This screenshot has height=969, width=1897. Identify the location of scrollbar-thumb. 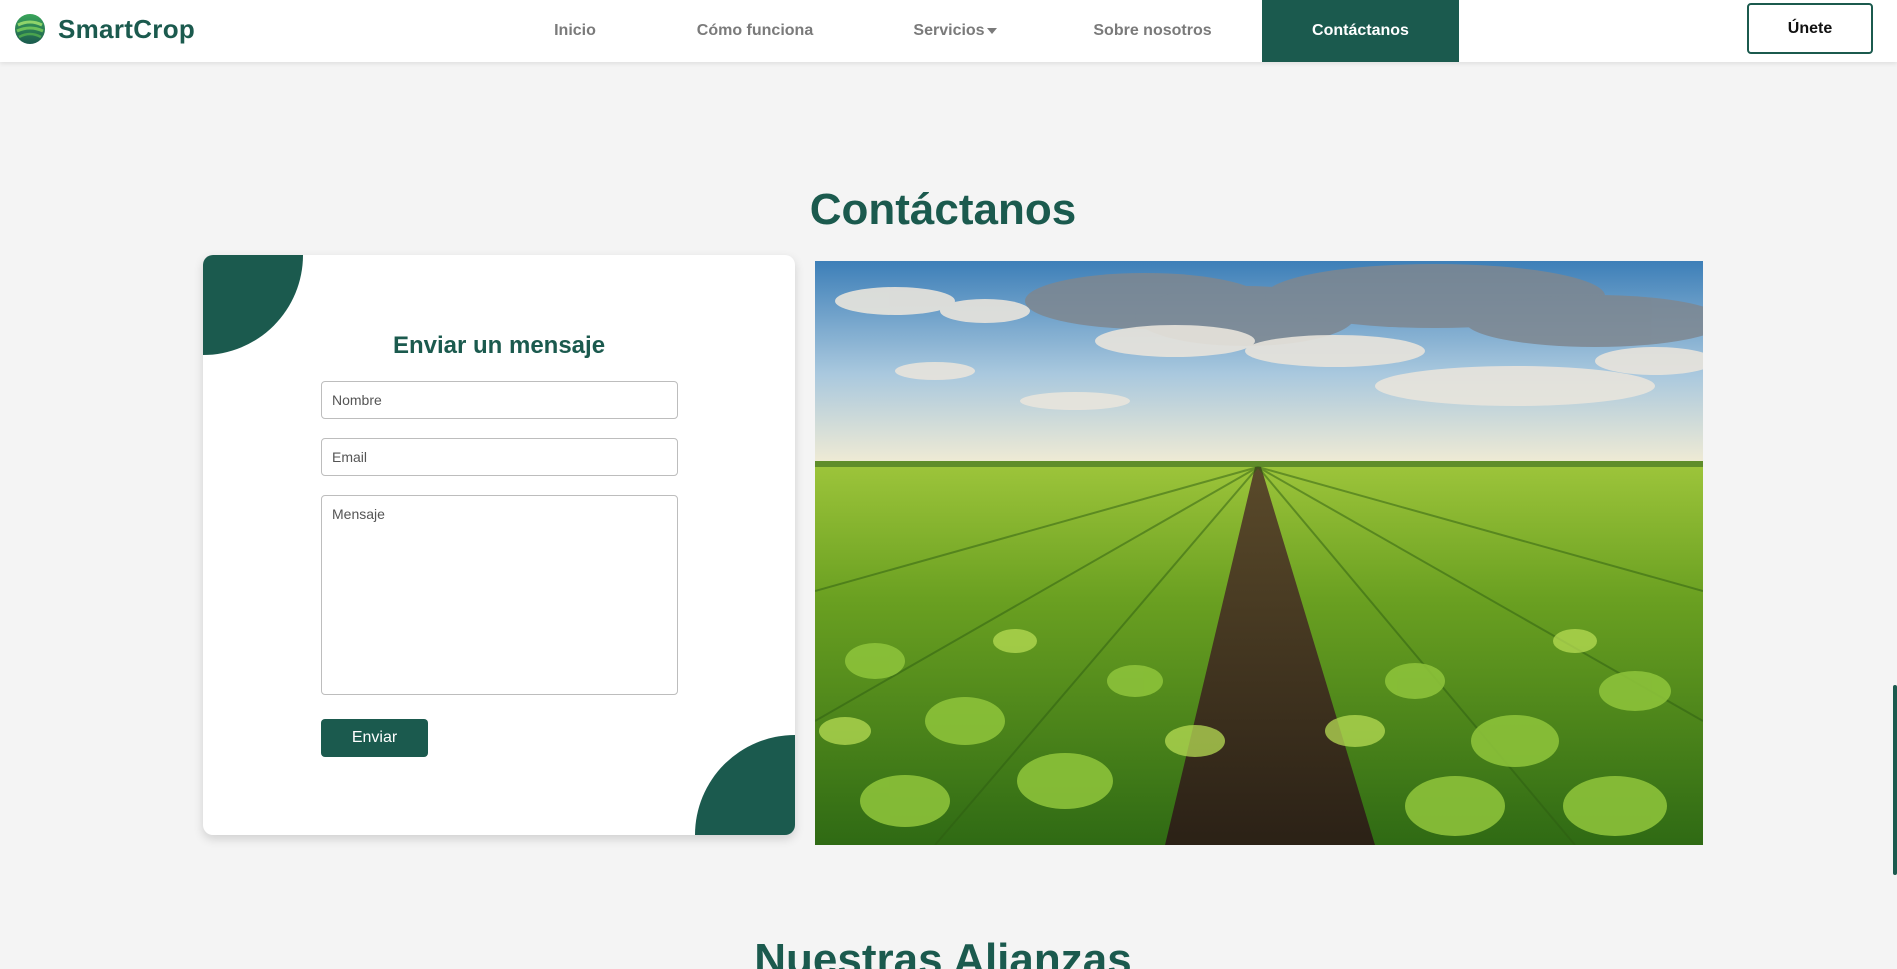
(1895, 780).